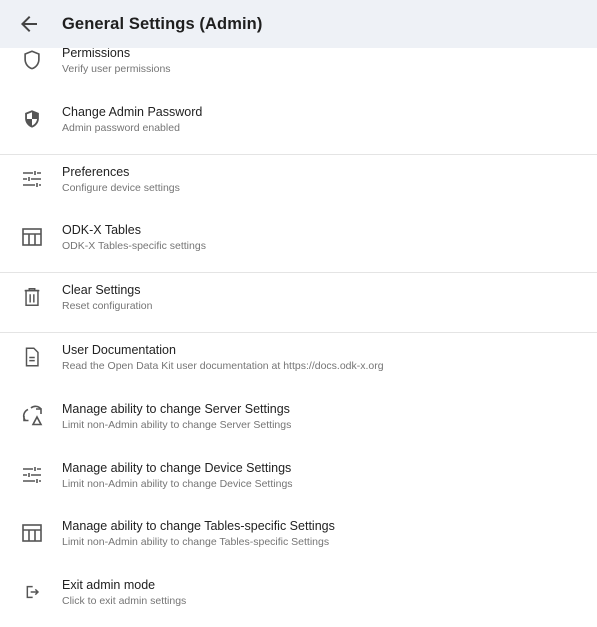 This screenshot has width=597, height=627. Describe the element at coordinates (298, 24) in the screenshot. I see `app-bar: General Settings (Admin)` at that location.